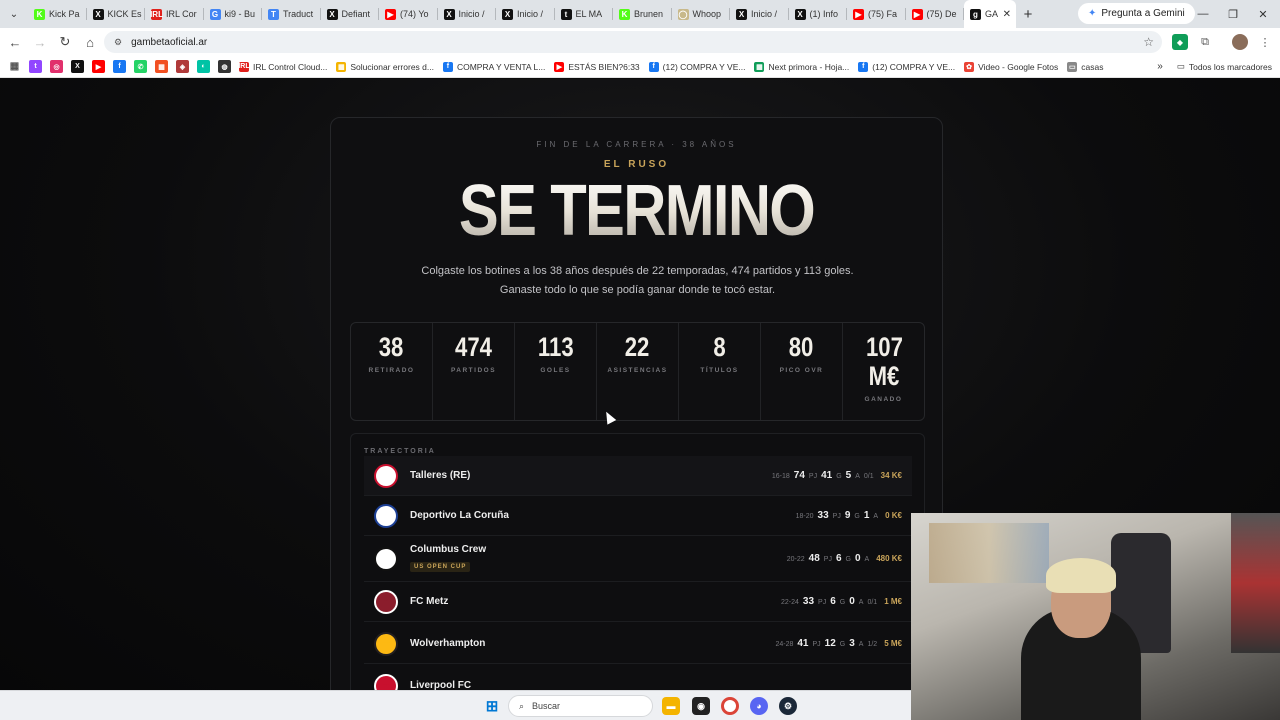 This screenshot has height=720, width=1280. I want to click on apps-grid-icon: ▦, so click(14, 66).